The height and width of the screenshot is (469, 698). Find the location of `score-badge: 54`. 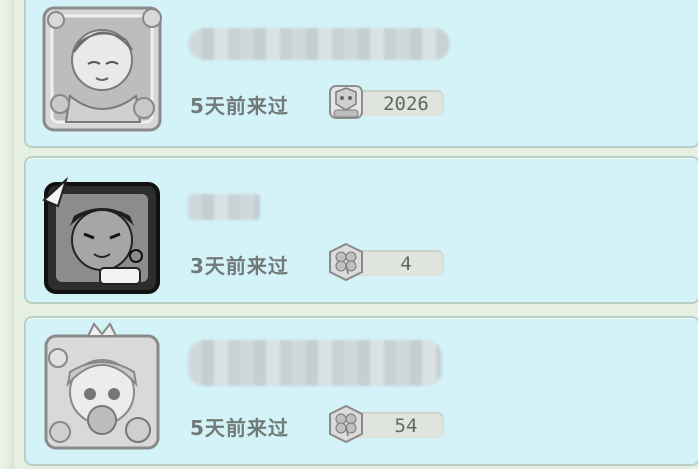

score-badge: 54 is located at coordinates (384, 424).